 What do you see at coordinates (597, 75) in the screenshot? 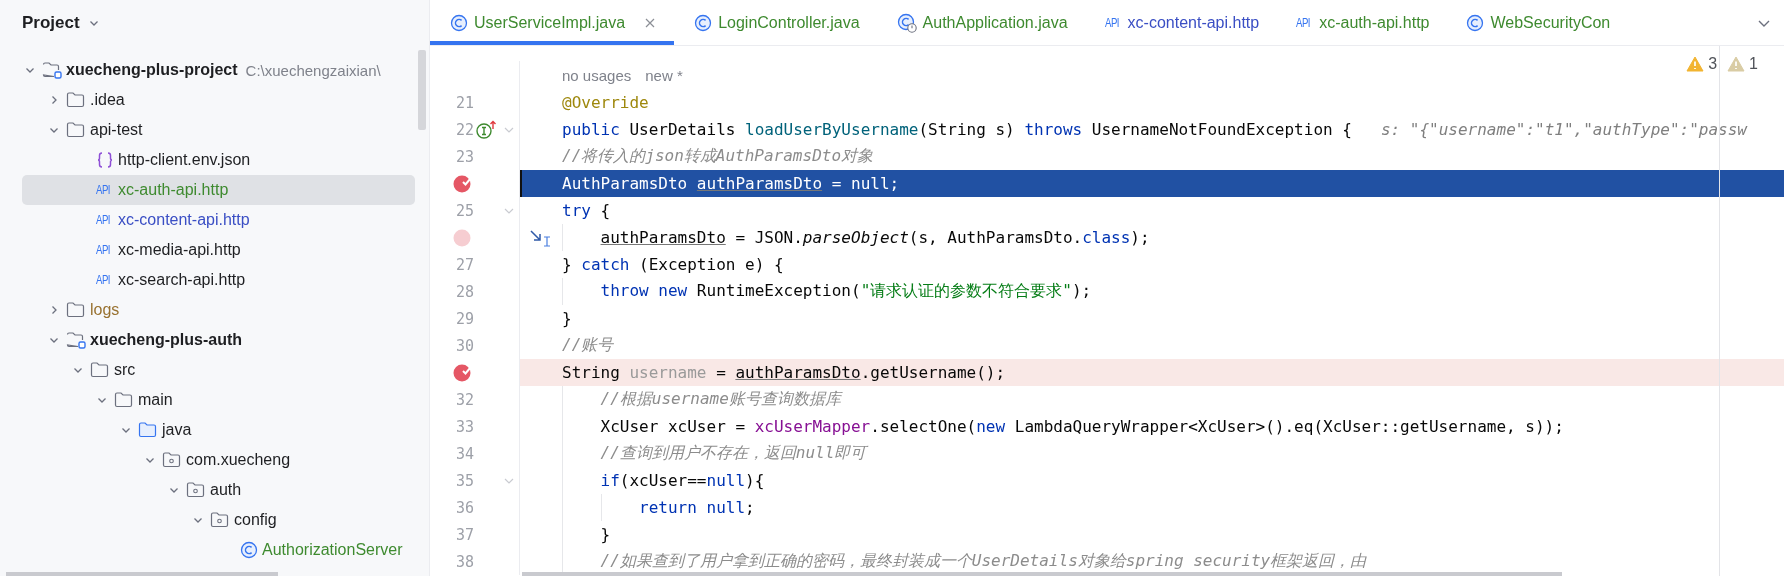
I see `inlay-hint: no usages` at bounding box center [597, 75].